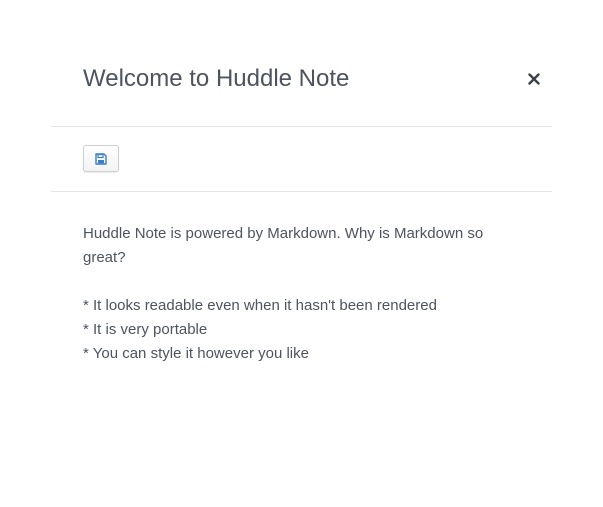 The image size is (603, 507). I want to click on save-button, so click(101, 158).